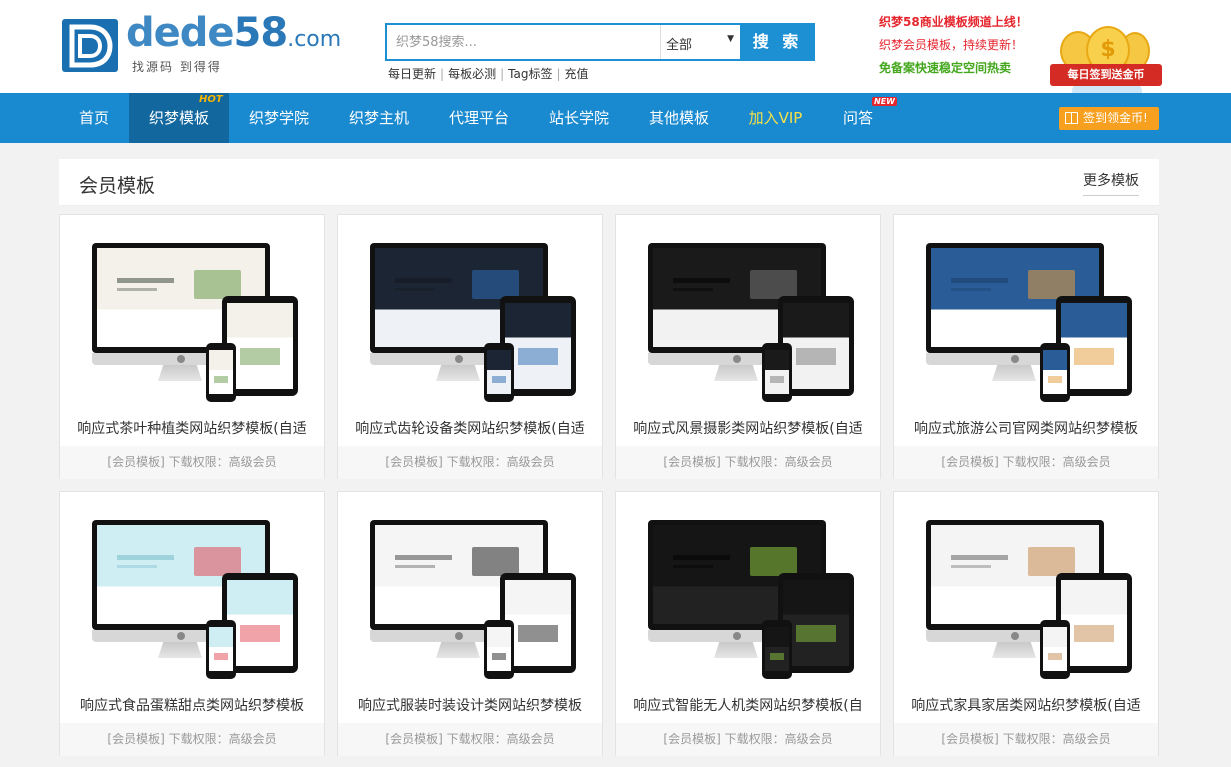  Describe the element at coordinates (472, 74) in the screenshot. I see `quick-link-tested: 每板必测` at that location.